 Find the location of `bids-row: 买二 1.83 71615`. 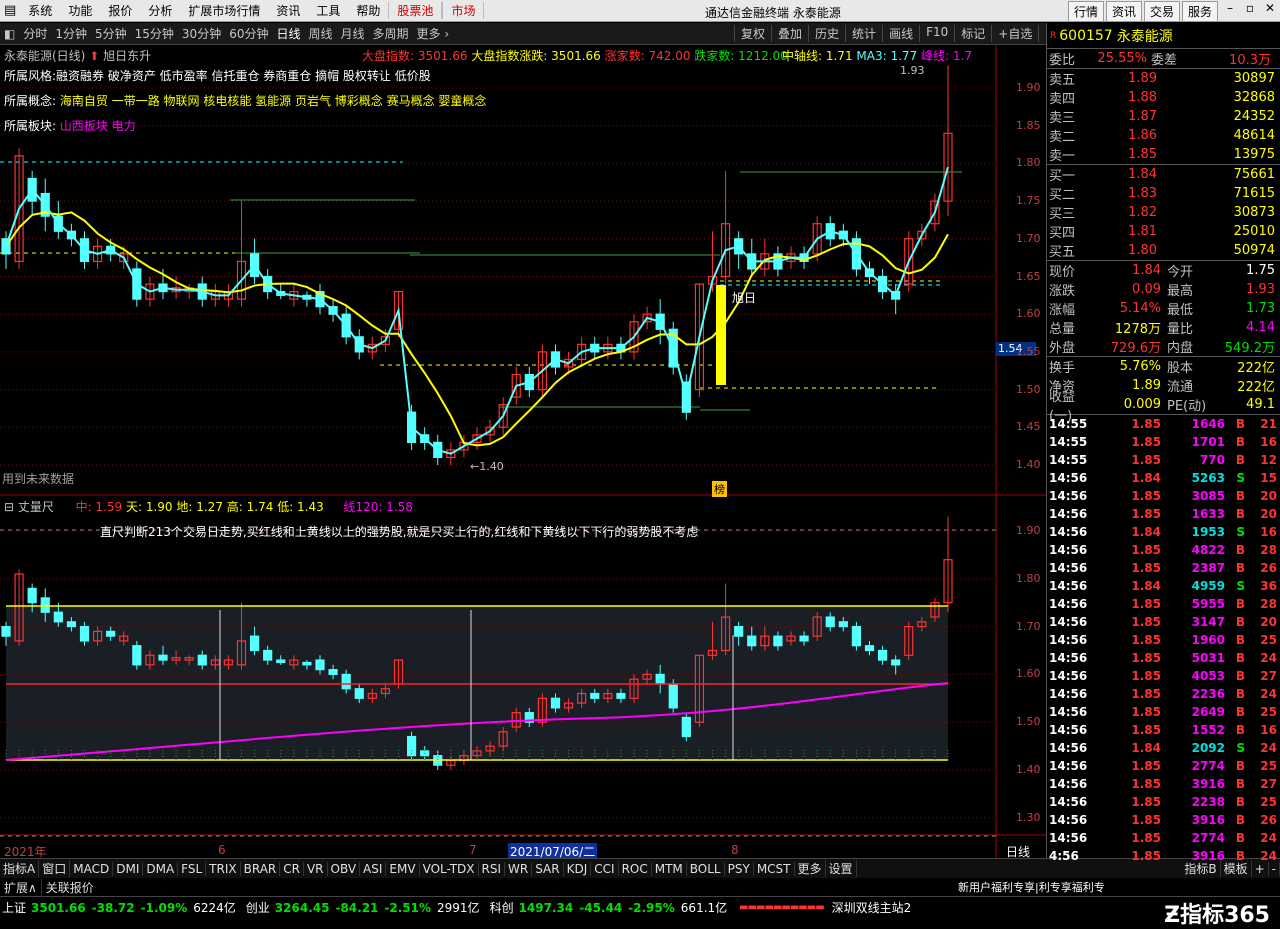

bids-row: 买二 1.83 71615 is located at coordinates (1163, 193).